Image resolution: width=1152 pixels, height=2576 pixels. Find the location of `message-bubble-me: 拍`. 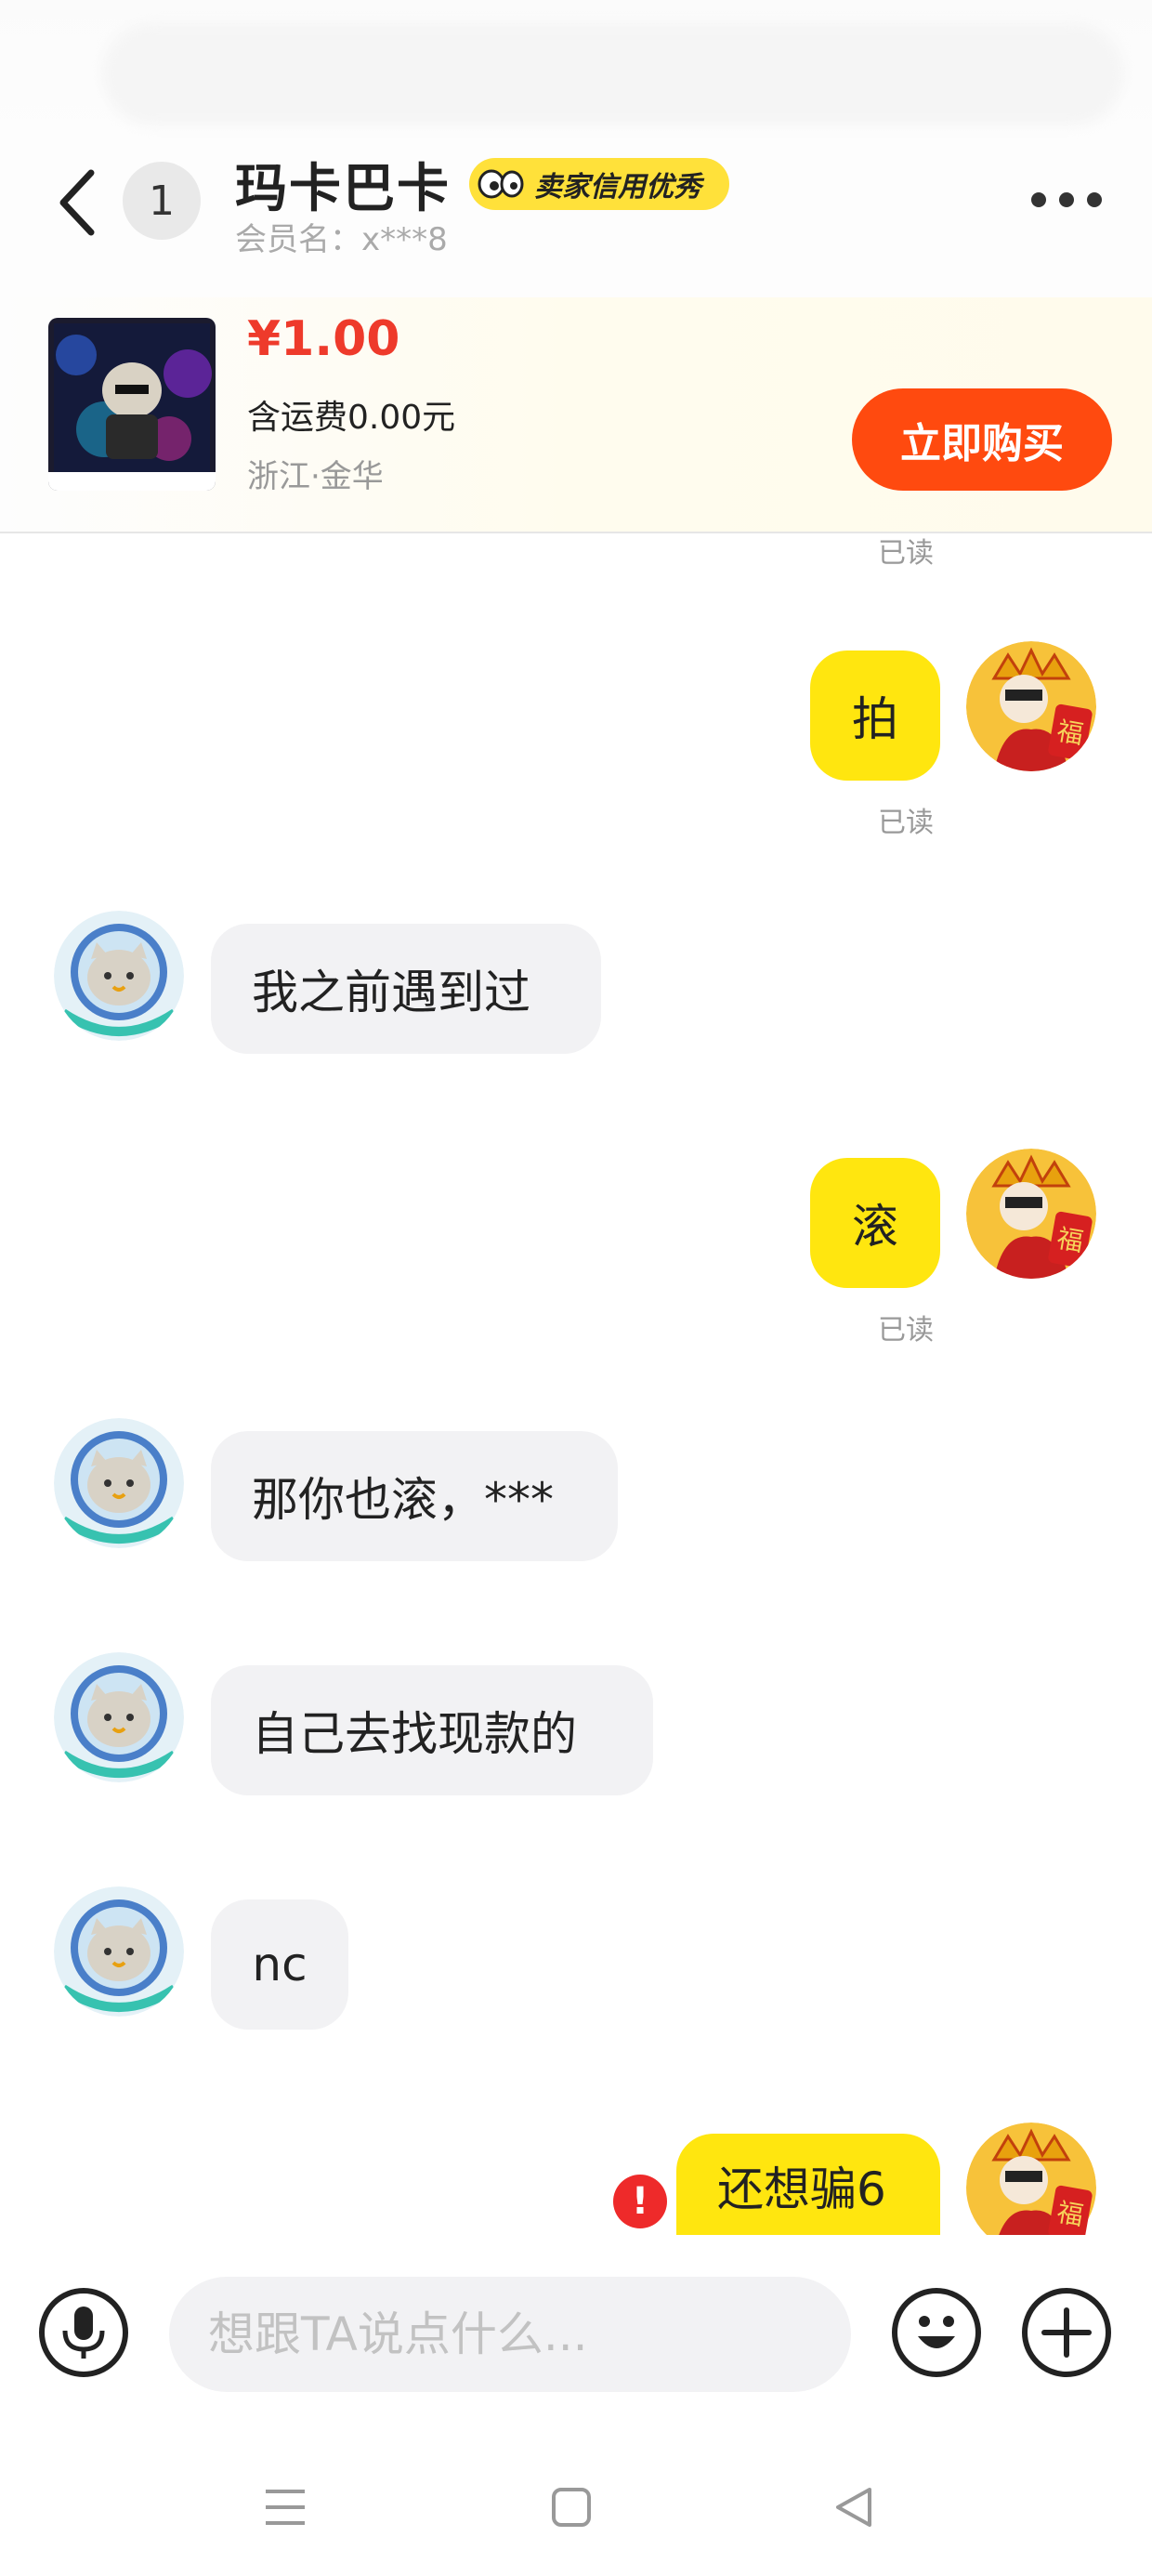

message-bubble-me: 拍 is located at coordinates (875, 716).